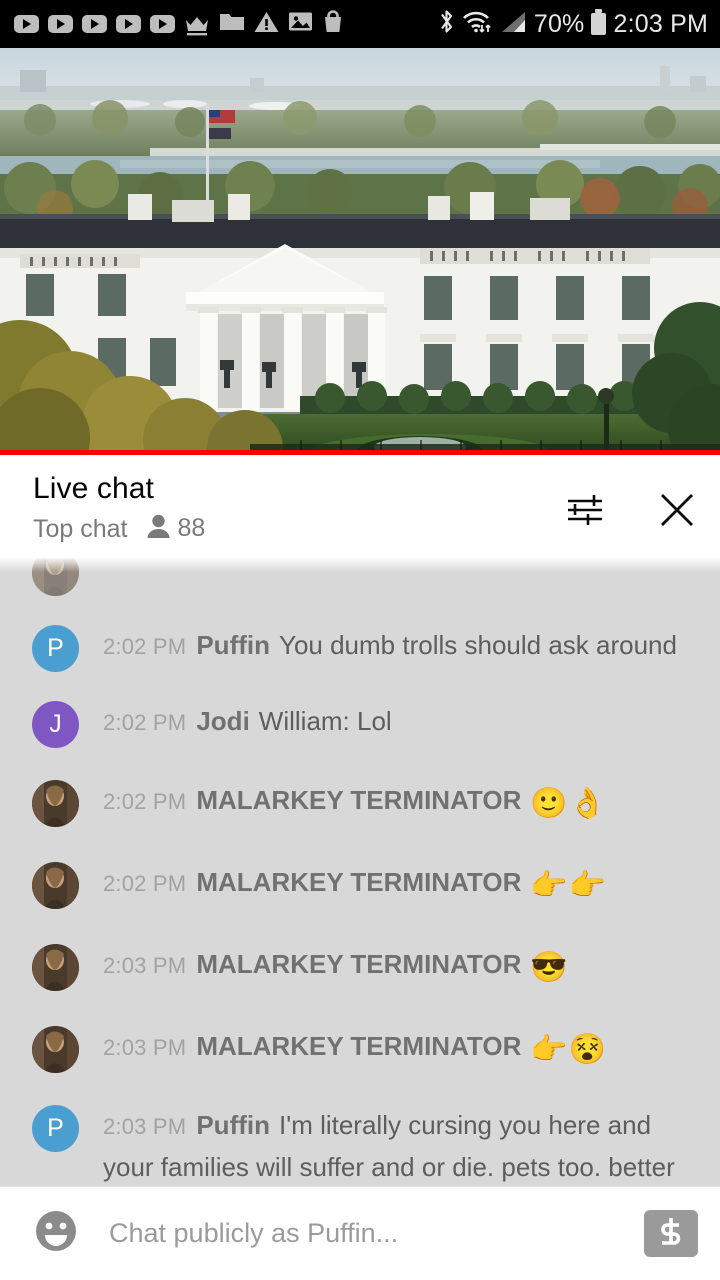 The height and width of the screenshot is (1280, 720). I want to click on chat-message-row: 2:02 PM MALARKEY TERMINATOR 👉👉, so click(360, 885).